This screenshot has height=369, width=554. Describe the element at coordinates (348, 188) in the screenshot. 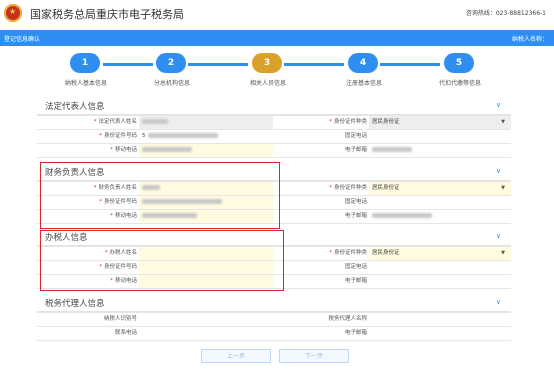

I see `finance-idtype-label: * 身份证件种类` at that location.